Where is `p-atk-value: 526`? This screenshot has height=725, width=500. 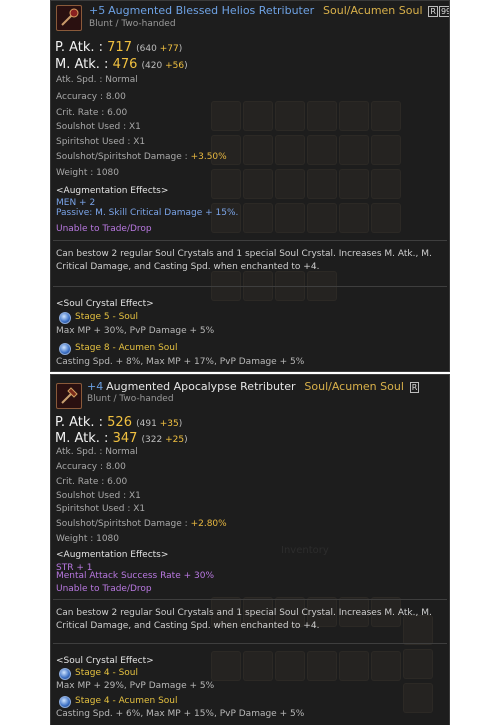
p-atk-value: 526 is located at coordinates (119, 422).